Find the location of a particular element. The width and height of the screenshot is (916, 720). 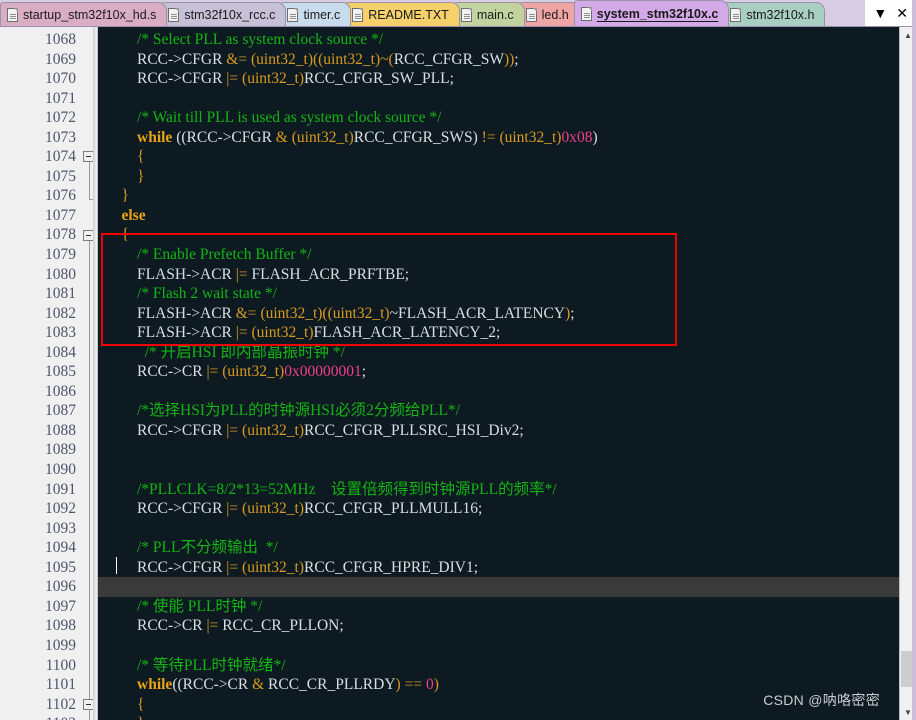

code-token: /*选择HSI为PLL的时钟源HSI必须2分频给PLL*/ is located at coordinates (298, 411).